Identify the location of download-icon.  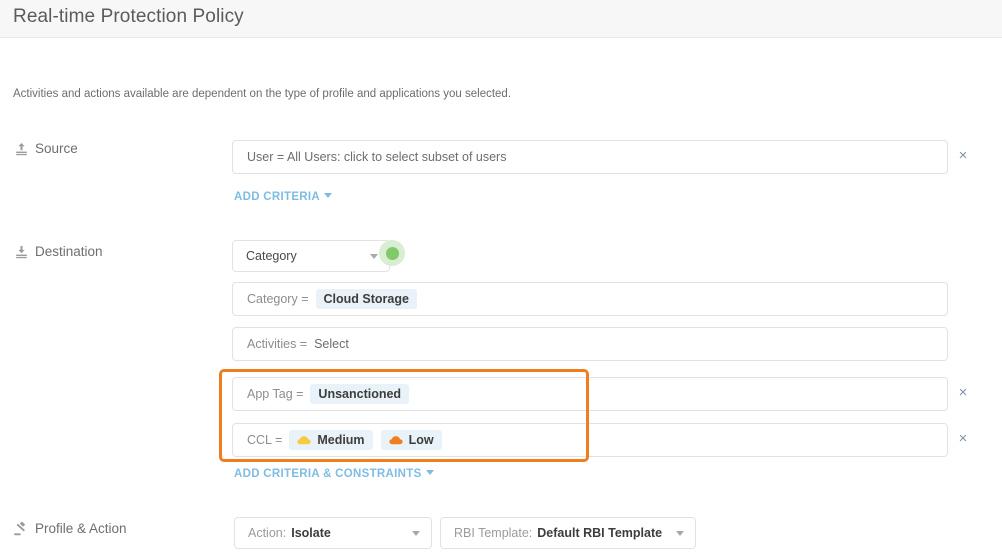
(21, 251).